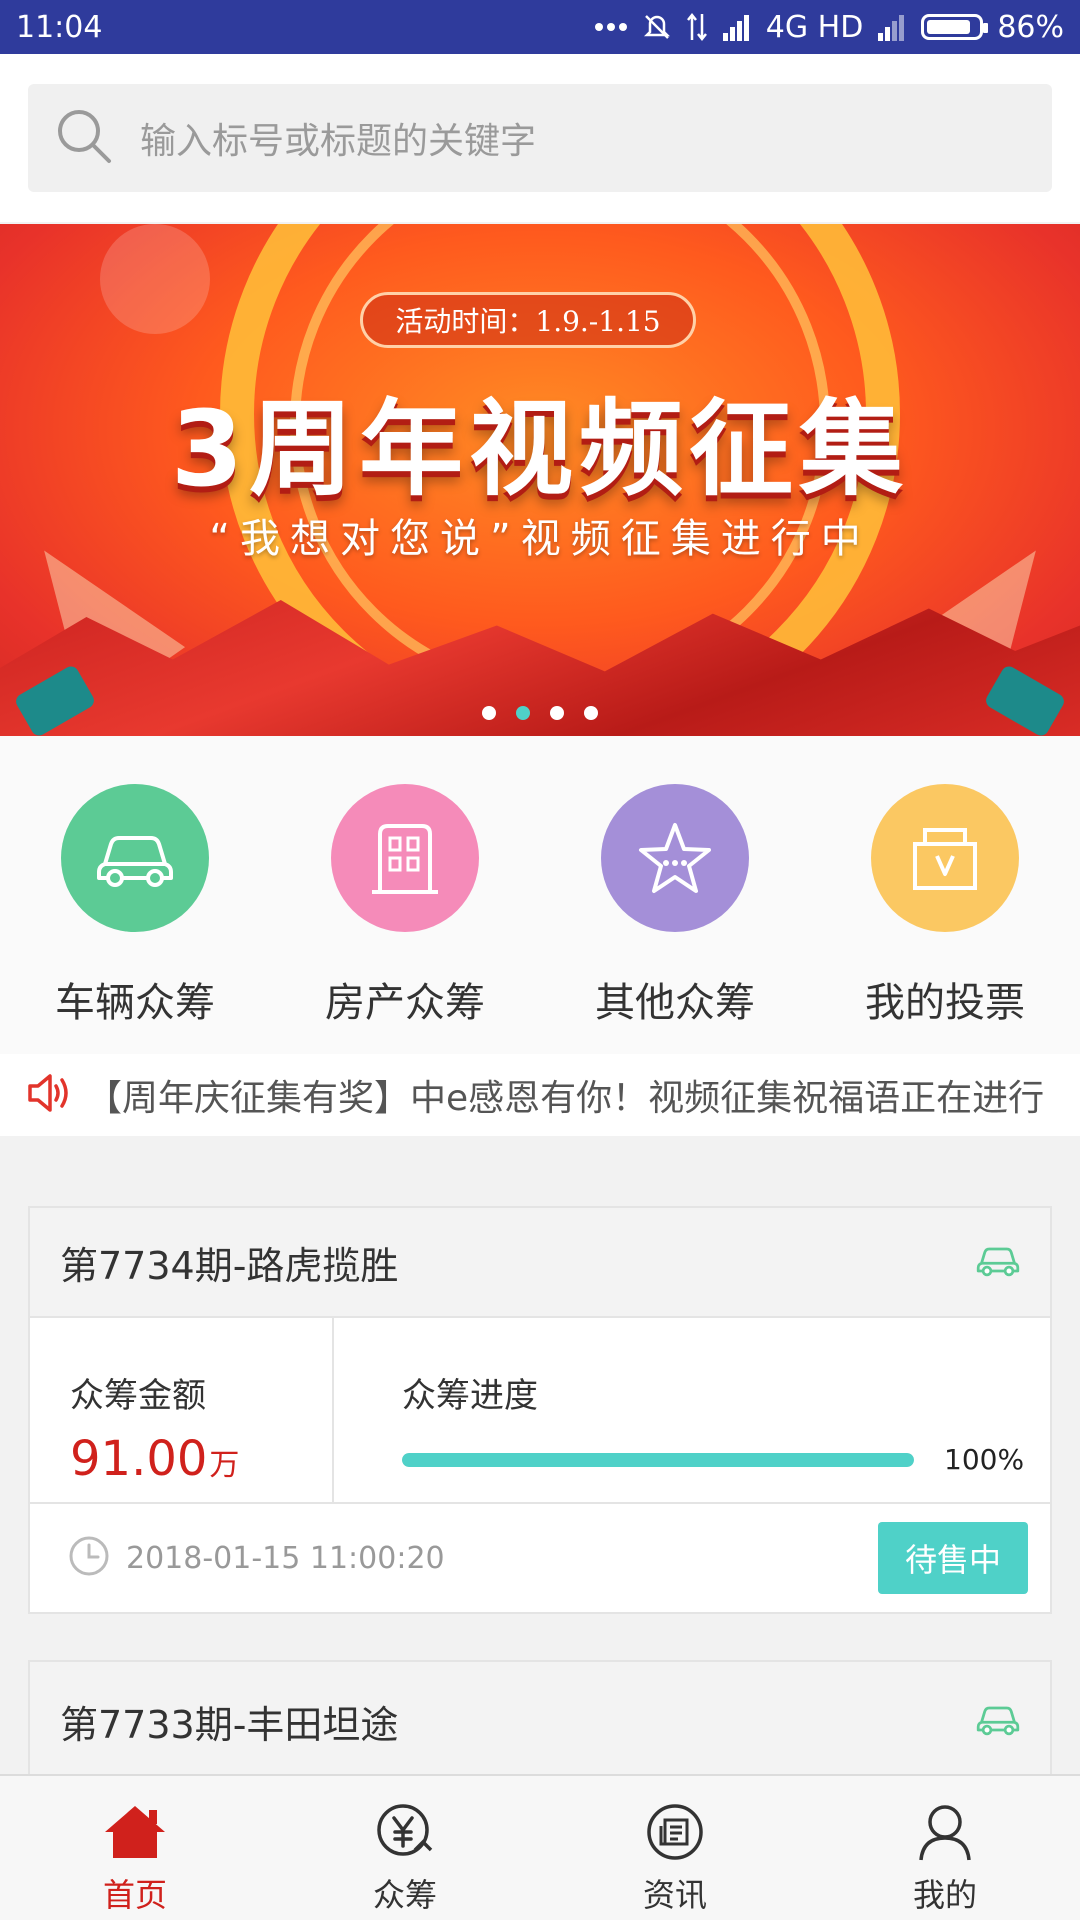 Image resolution: width=1080 pixels, height=1920 pixels. What do you see at coordinates (984, 1459) in the screenshot?
I see `progress-percent: 100%` at bounding box center [984, 1459].